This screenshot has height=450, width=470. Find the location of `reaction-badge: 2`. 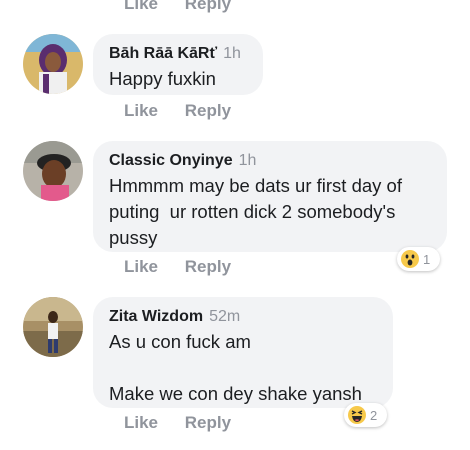

reaction-badge: 2 is located at coordinates (365, 415).